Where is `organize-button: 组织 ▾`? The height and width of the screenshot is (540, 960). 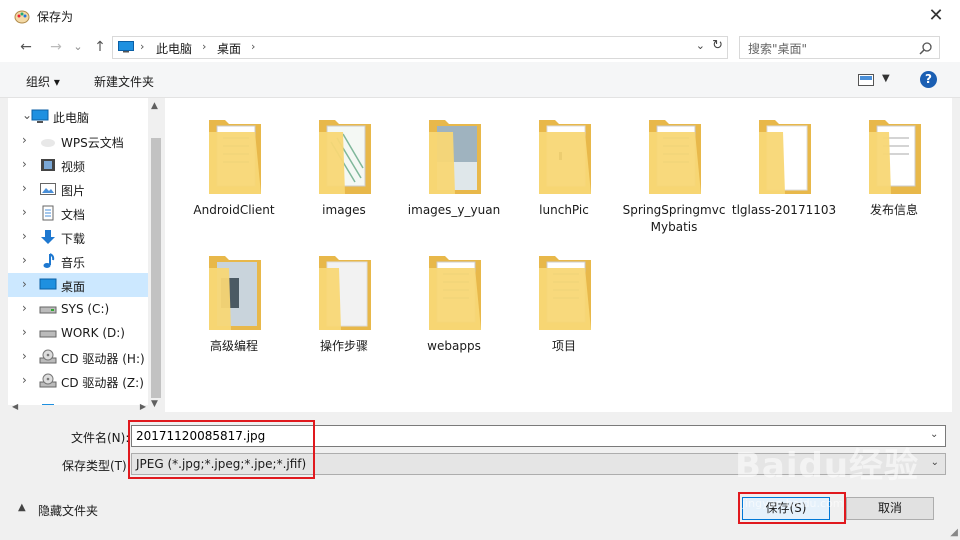
organize-button: 组织 ▾ is located at coordinates (43, 81).